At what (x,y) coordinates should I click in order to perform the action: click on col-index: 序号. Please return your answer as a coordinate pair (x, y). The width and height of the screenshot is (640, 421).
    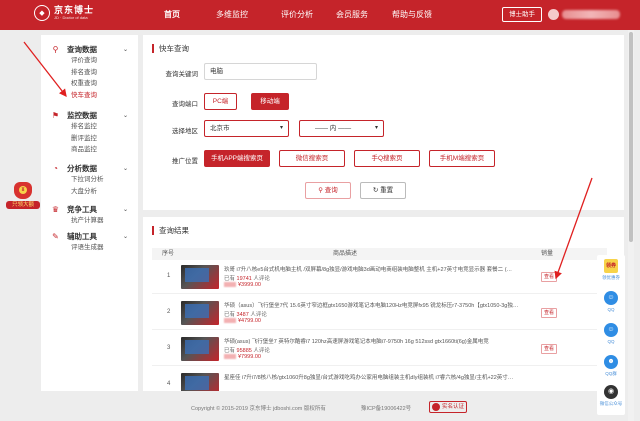
    Looking at the image, I should click on (168, 254).